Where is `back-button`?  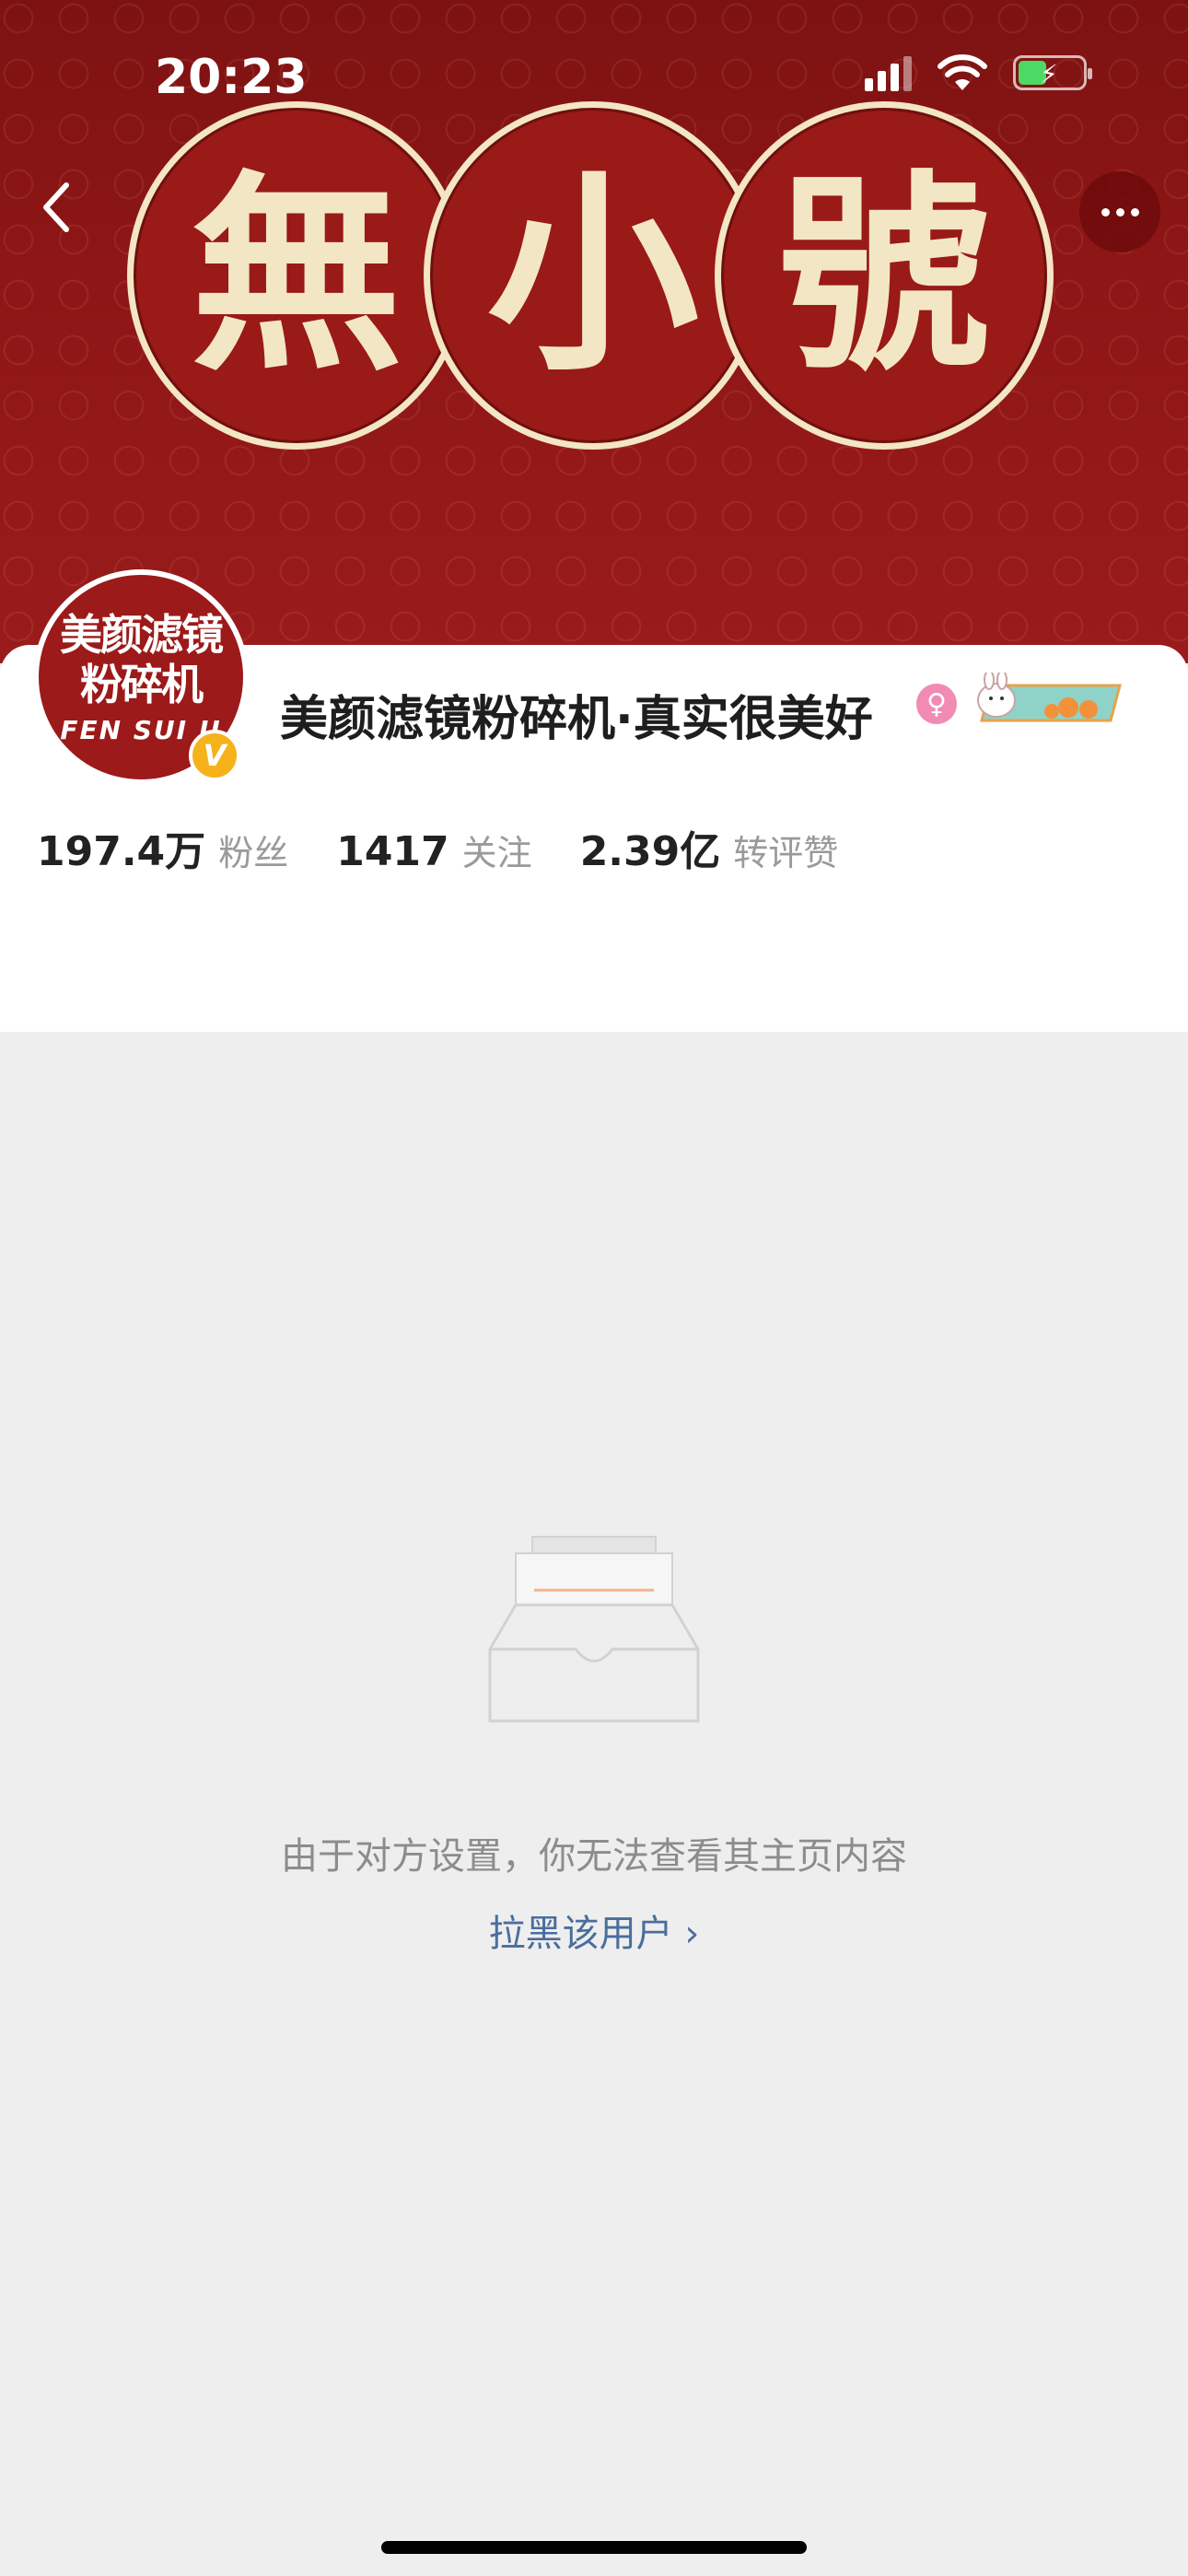
back-button is located at coordinates (55, 207).